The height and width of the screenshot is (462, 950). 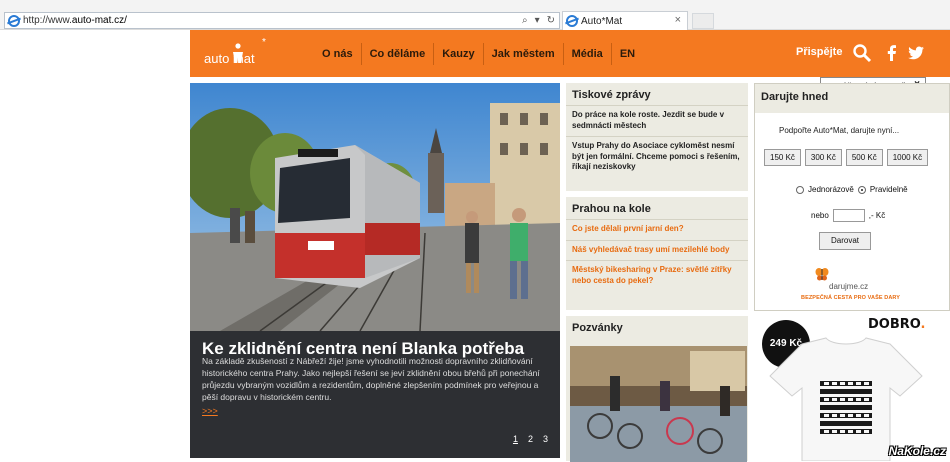 I want to click on dropdown-icon: ▾, so click(x=537, y=20).